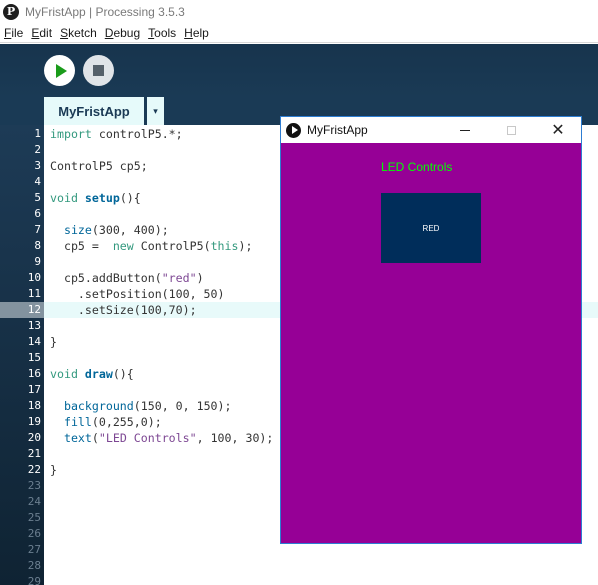 Image resolution: width=598 pixels, height=585 pixels. Describe the element at coordinates (34, 373) in the screenshot. I see `line-number: 16` at that location.